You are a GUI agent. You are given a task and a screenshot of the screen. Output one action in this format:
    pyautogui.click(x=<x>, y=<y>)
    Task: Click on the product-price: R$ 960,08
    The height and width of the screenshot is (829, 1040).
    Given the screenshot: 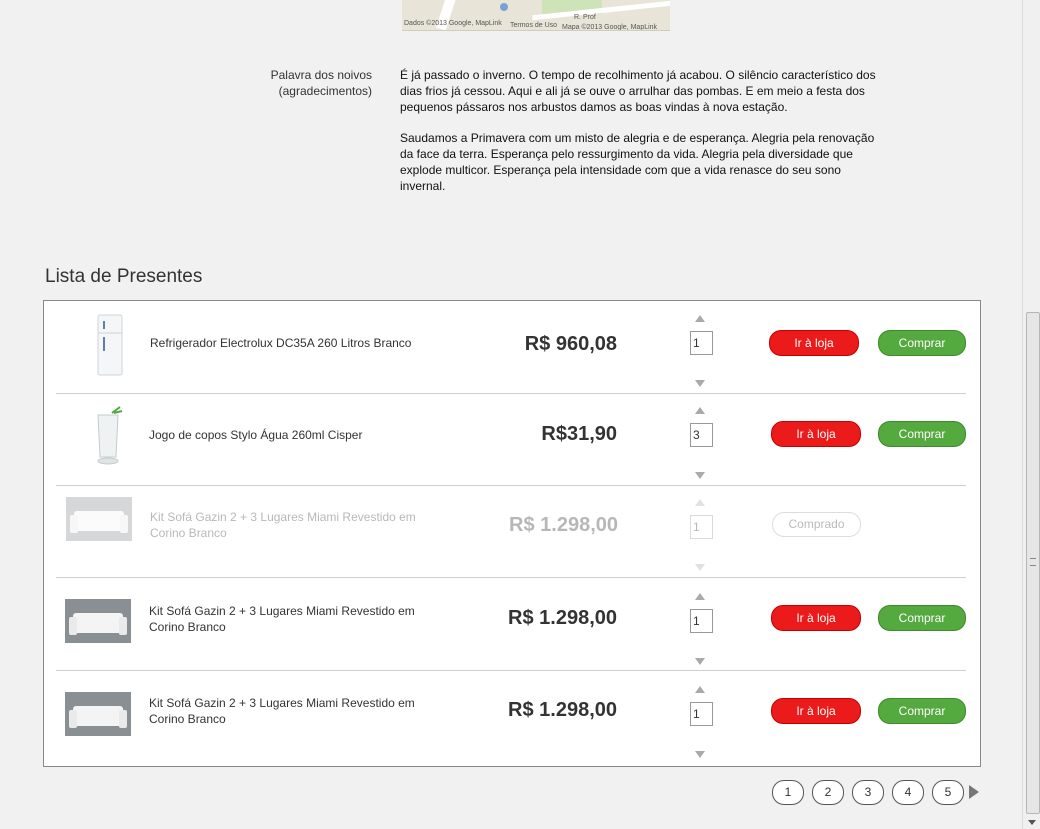 What is the action you would take?
    pyautogui.click(x=570, y=344)
    